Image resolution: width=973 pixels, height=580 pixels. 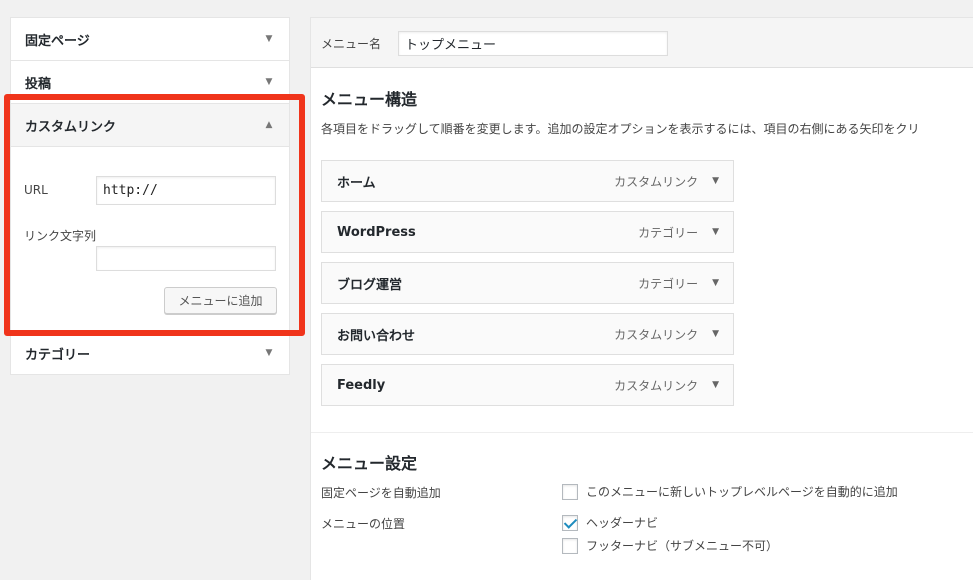 I want to click on menu-location-label: メニューの位置, so click(x=363, y=524).